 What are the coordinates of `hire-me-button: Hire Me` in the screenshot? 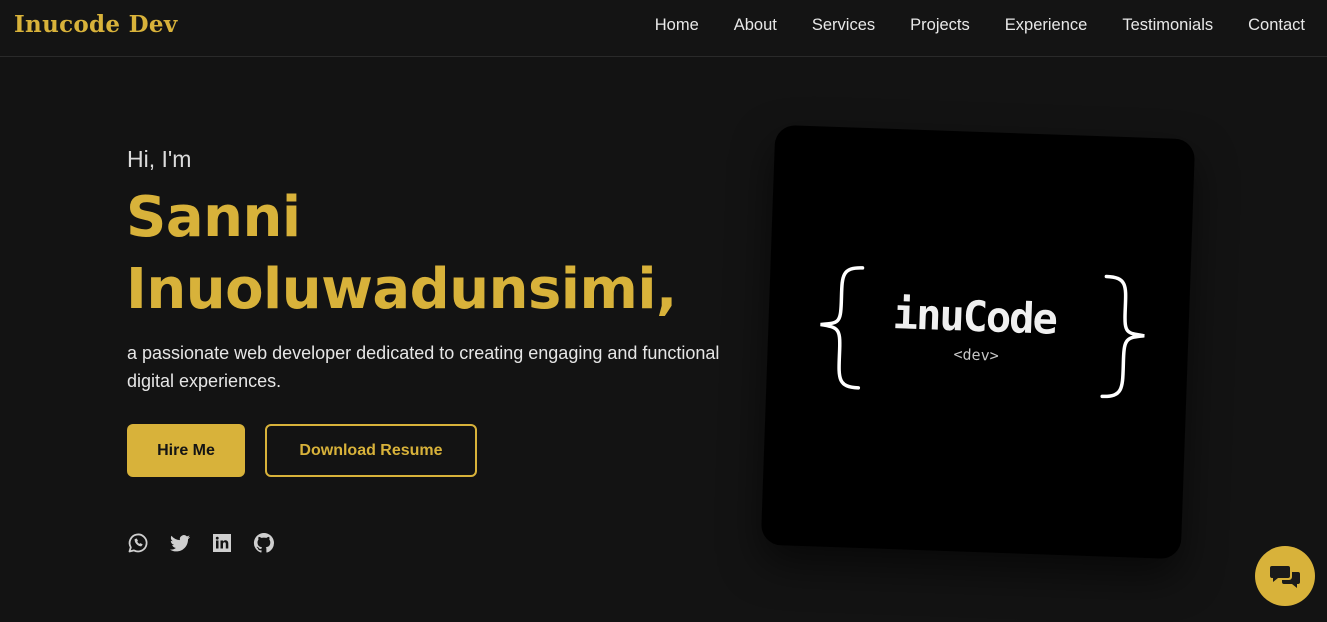 It's located at (186, 450).